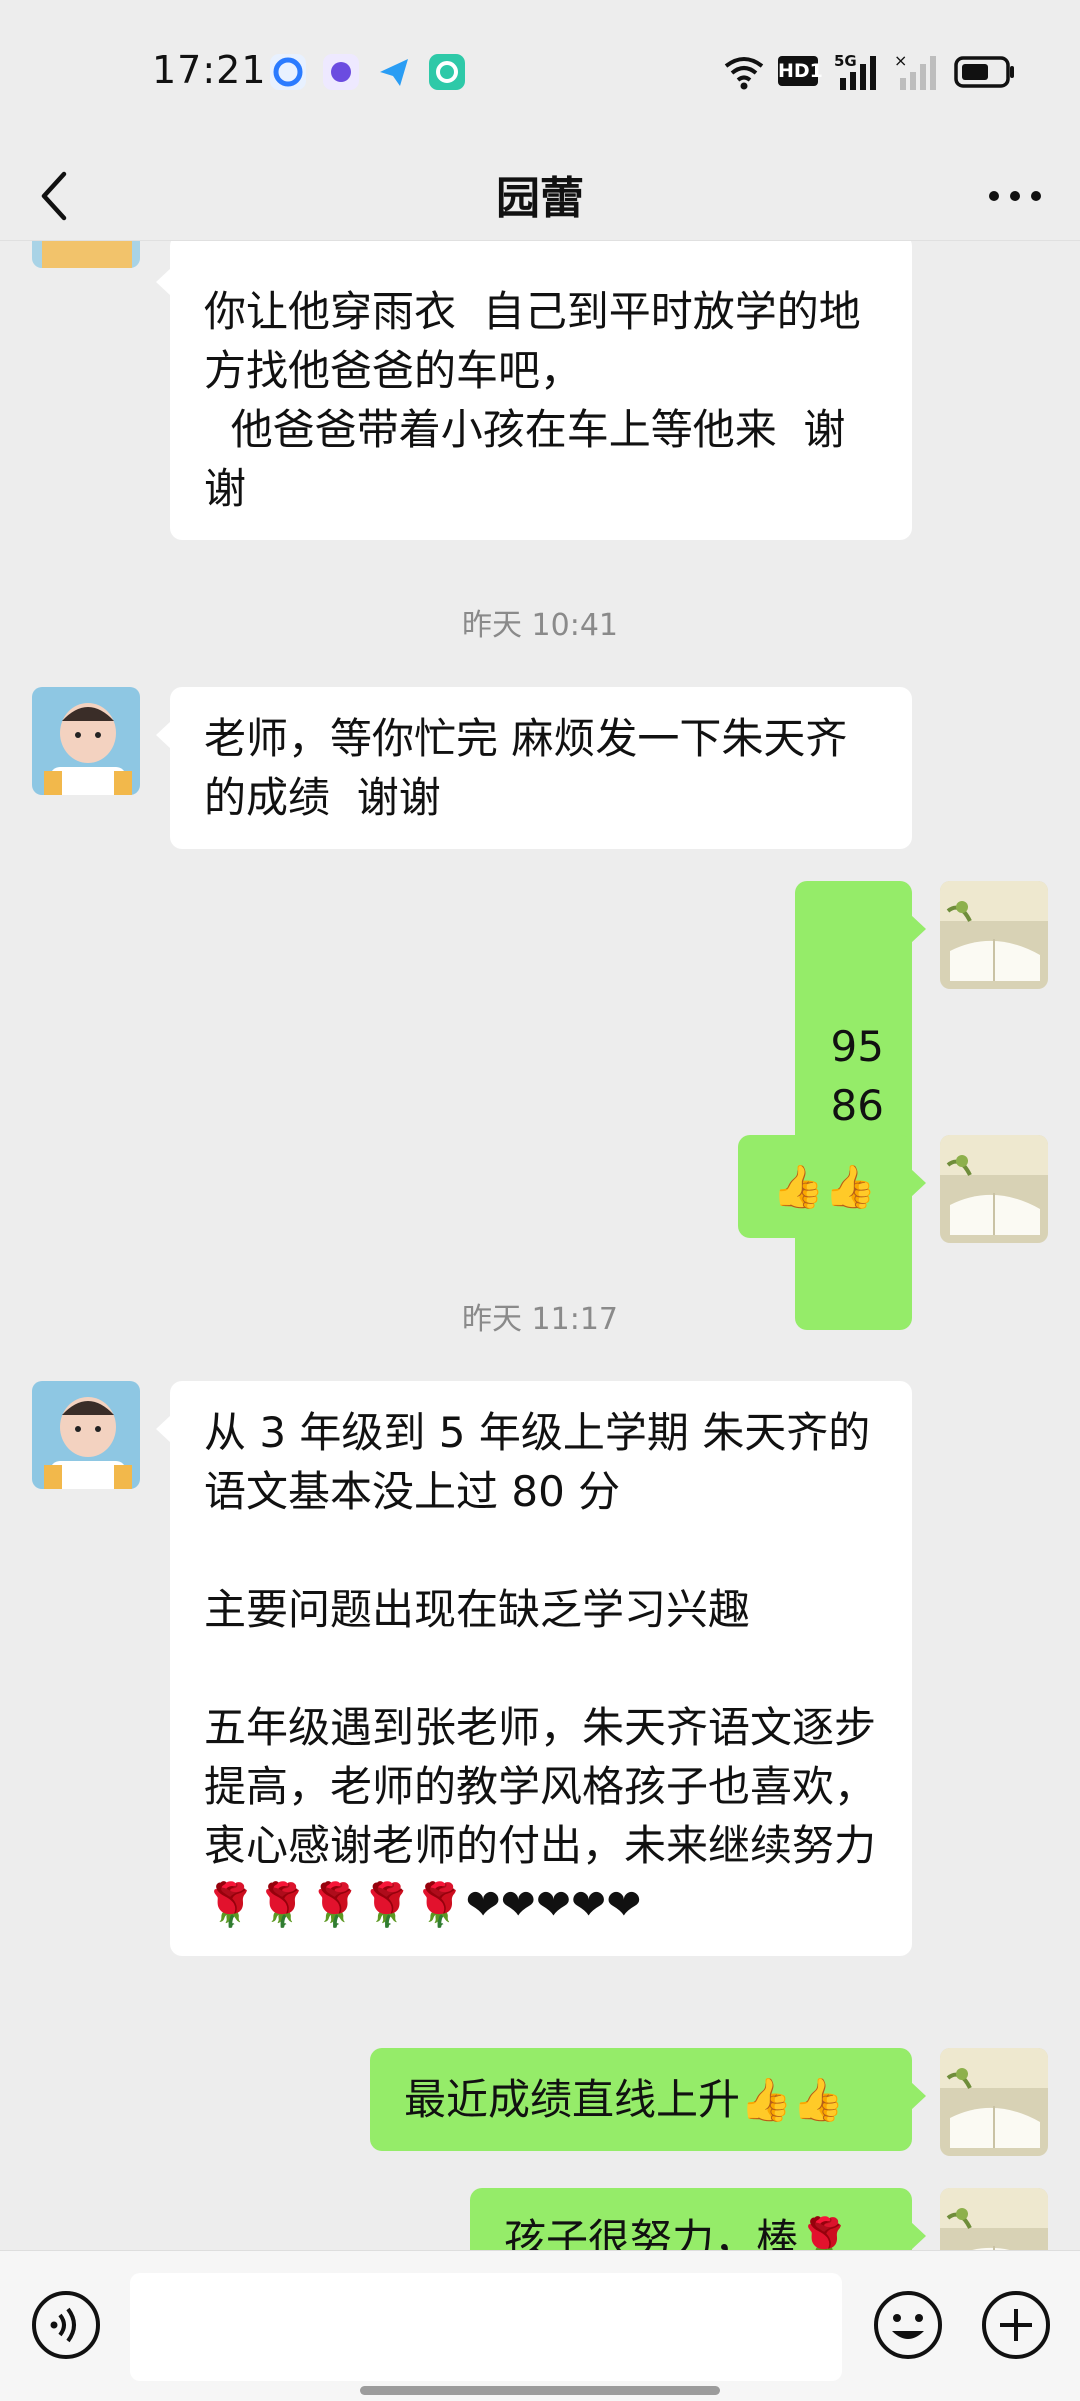 This screenshot has width=1080, height=2401. What do you see at coordinates (447, 72) in the screenshot?
I see `chat-notification-icon` at bounding box center [447, 72].